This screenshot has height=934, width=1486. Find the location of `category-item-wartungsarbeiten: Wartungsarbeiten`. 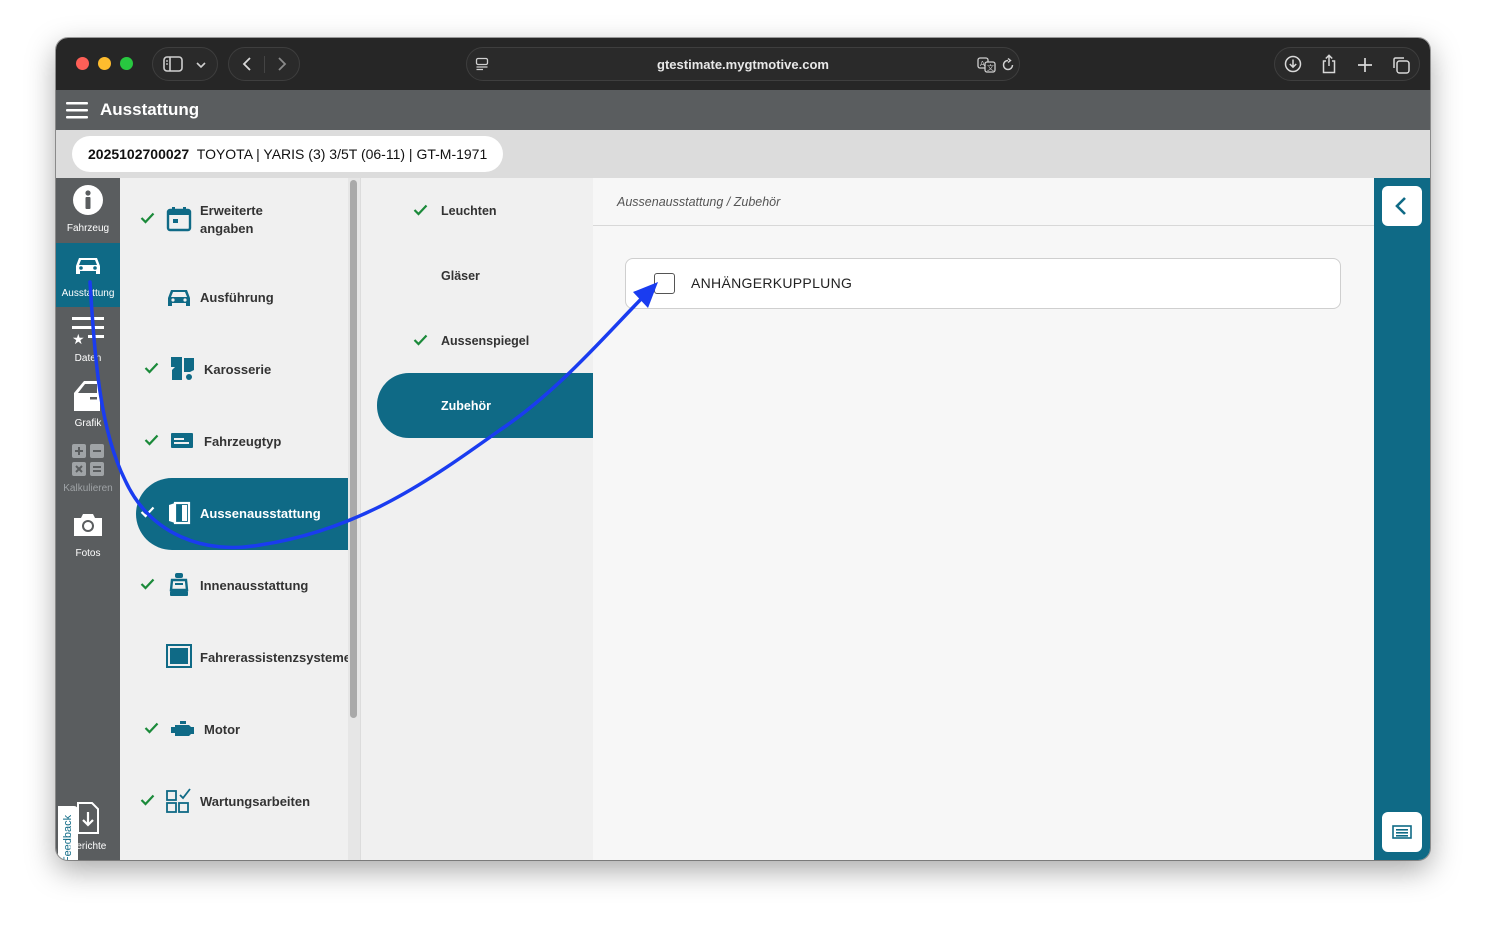

category-item-wartungsarbeiten: Wartungsarbeiten is located at coordinates (240, 802).